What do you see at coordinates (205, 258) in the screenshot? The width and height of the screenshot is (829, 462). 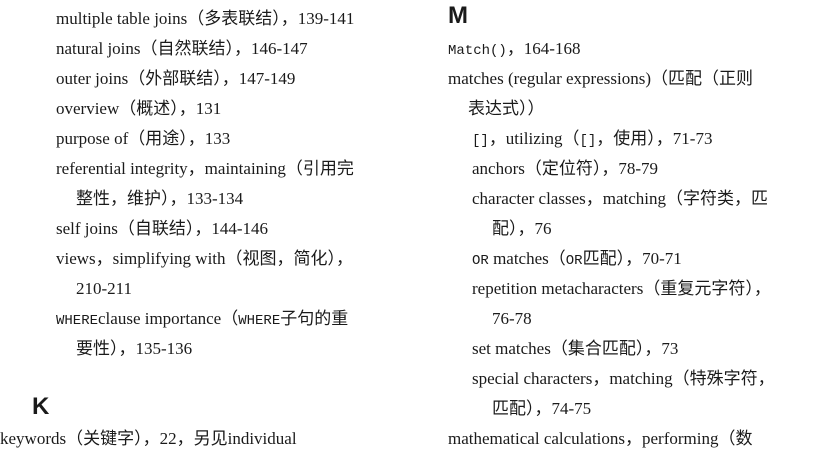 I see `index-entry: views，simplifying with（视图，简化），` at bounding box center [205, 258].